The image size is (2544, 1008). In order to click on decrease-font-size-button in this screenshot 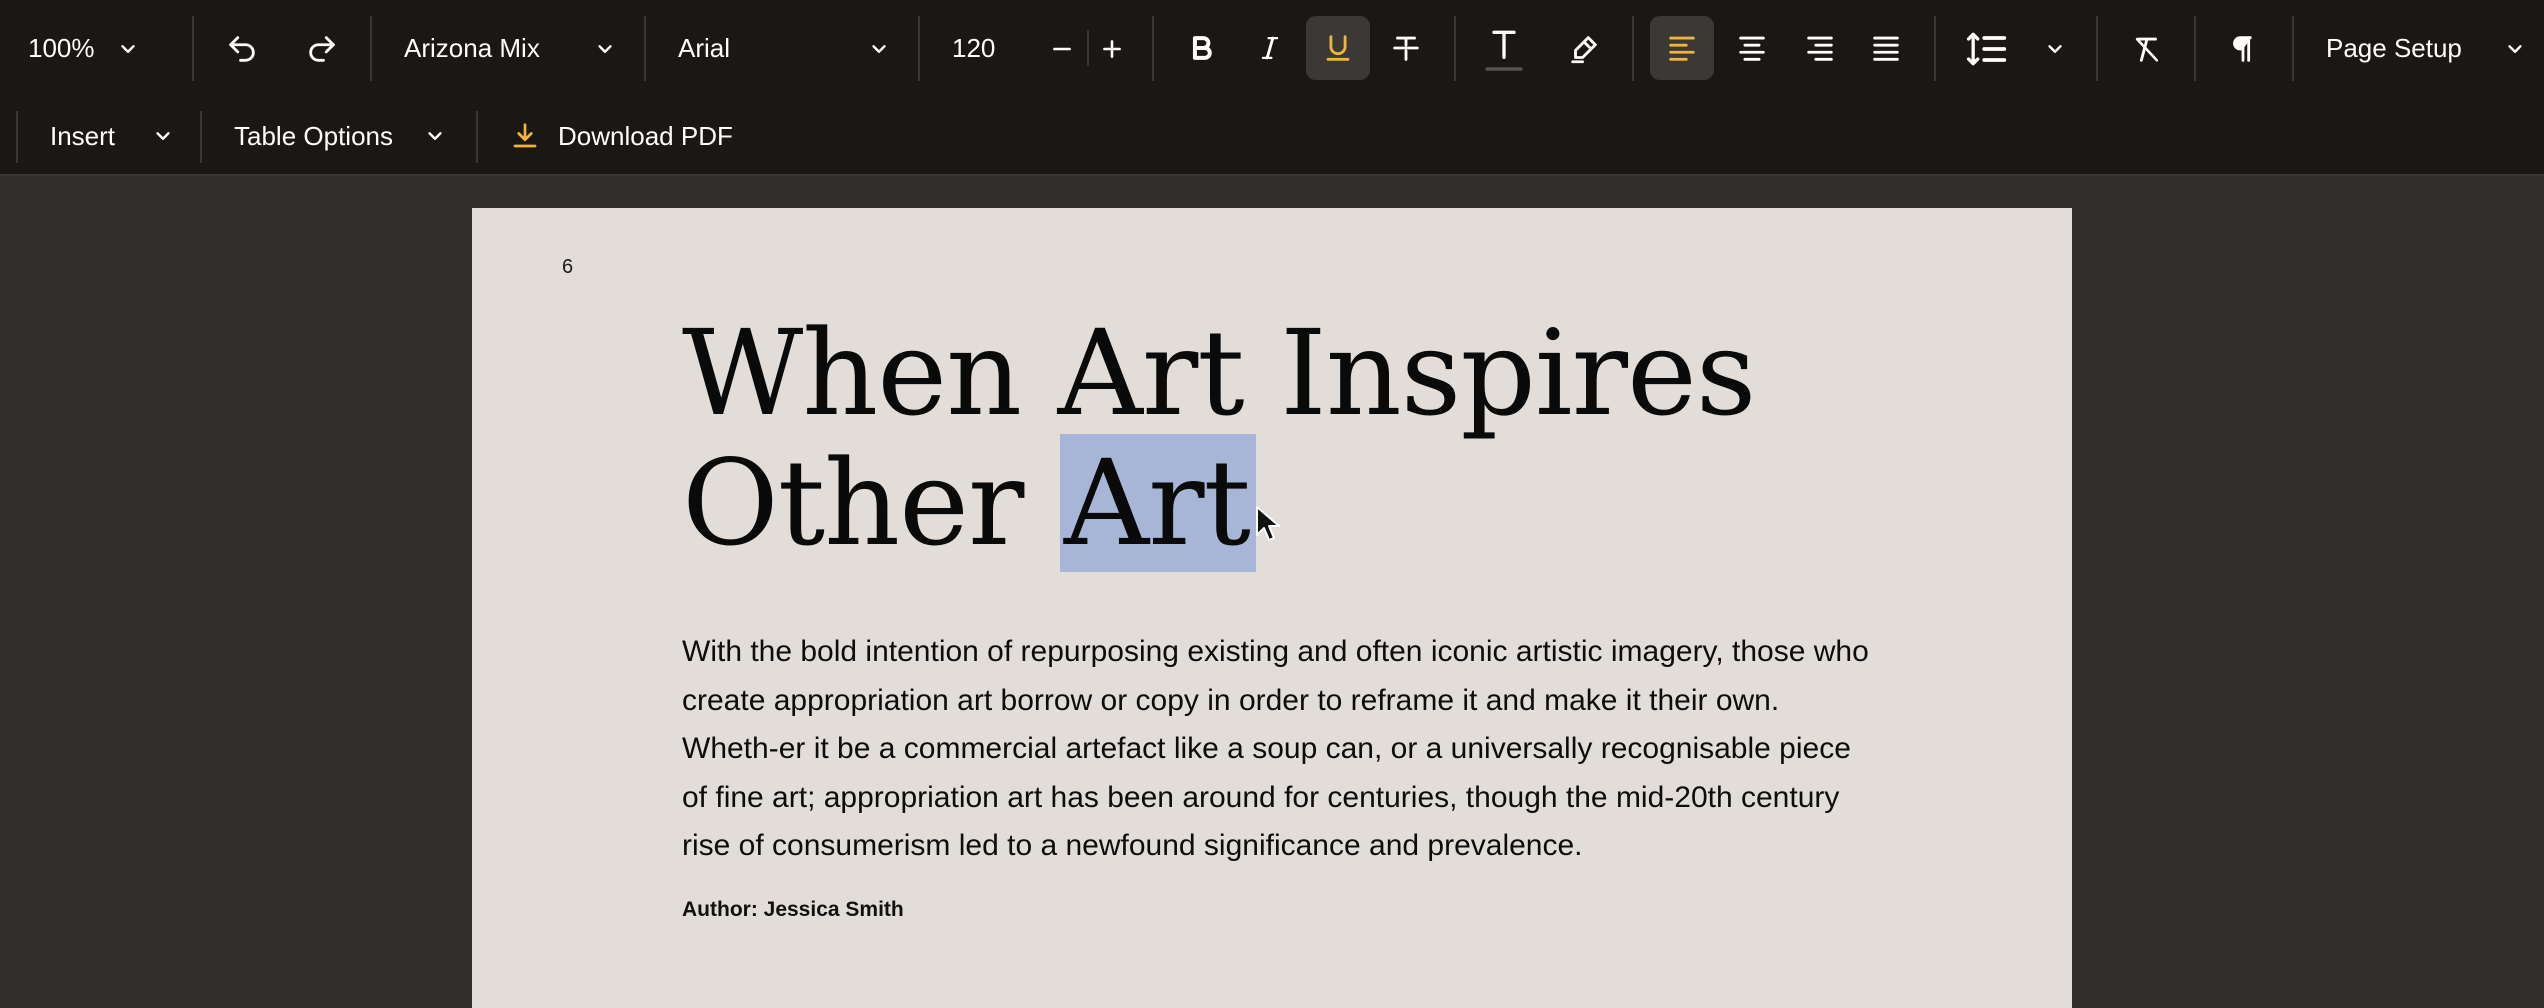, I will do `click(1062, 48)`.